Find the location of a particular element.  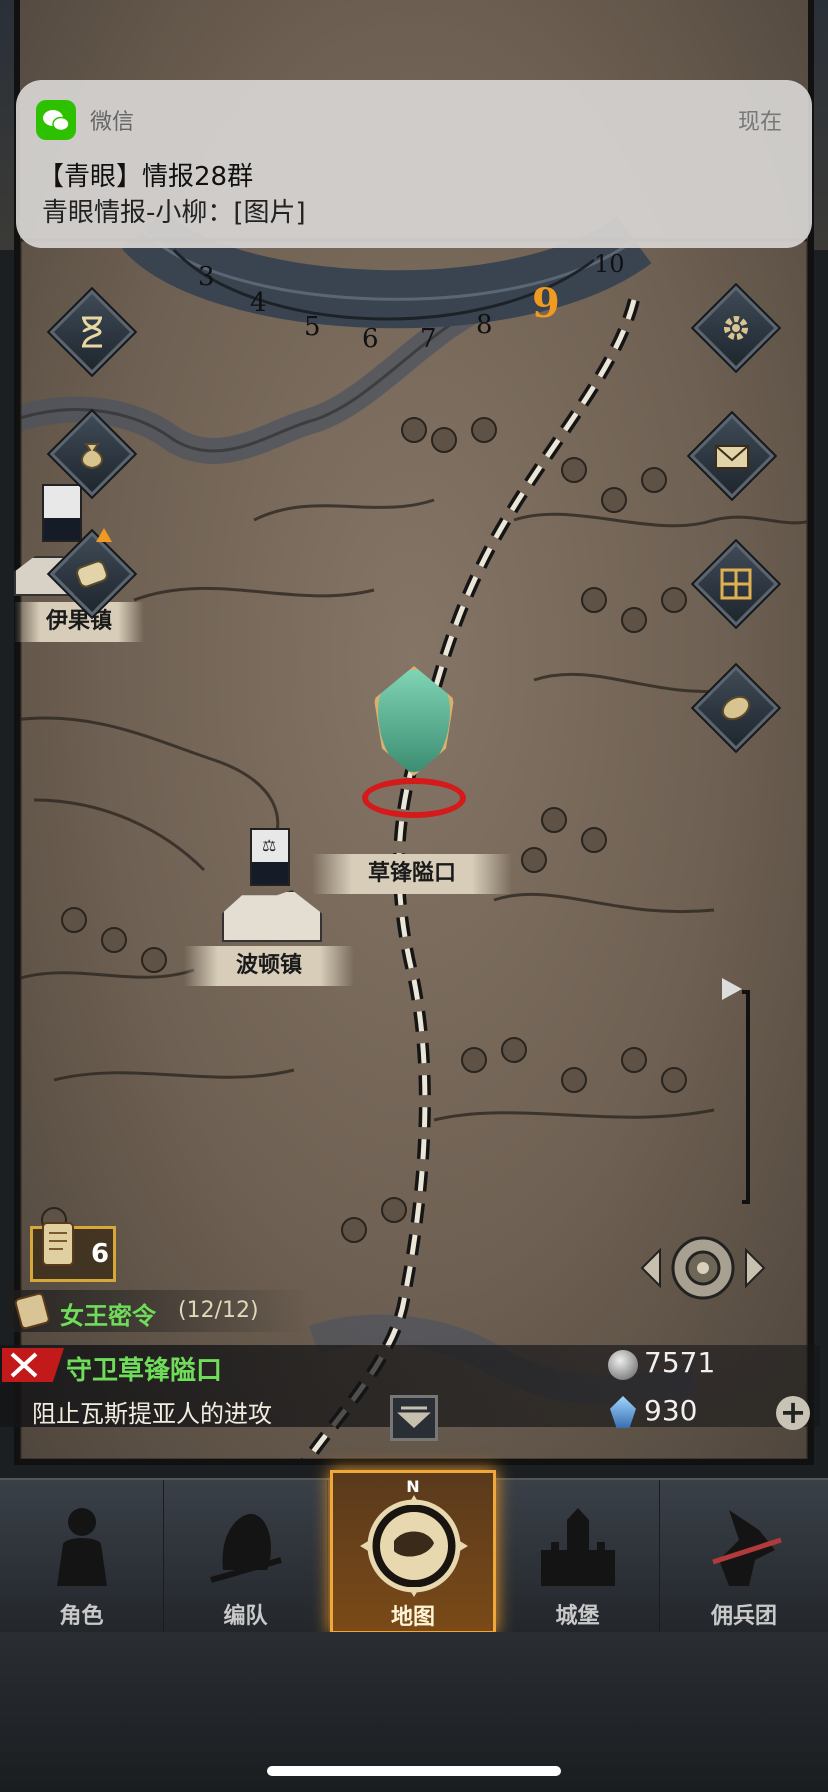

money-bag-button is located at coordinates (92, 454).